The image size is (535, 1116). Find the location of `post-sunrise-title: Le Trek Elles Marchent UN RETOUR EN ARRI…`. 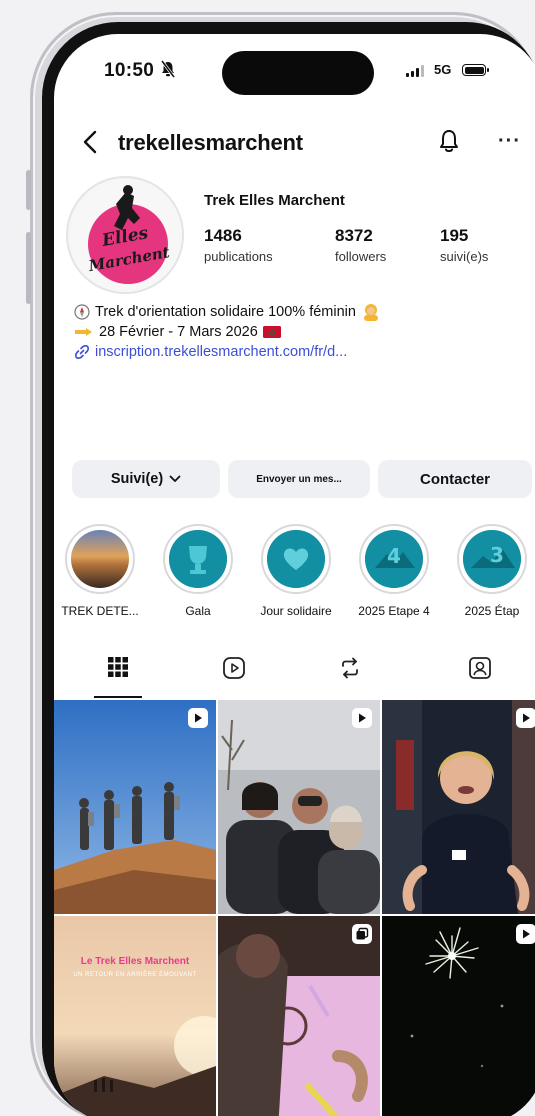

post-sunrise-title: Le Trek Elles Marchent UN RETOUR EN ARRI… is located at coordinates (135, 1016).